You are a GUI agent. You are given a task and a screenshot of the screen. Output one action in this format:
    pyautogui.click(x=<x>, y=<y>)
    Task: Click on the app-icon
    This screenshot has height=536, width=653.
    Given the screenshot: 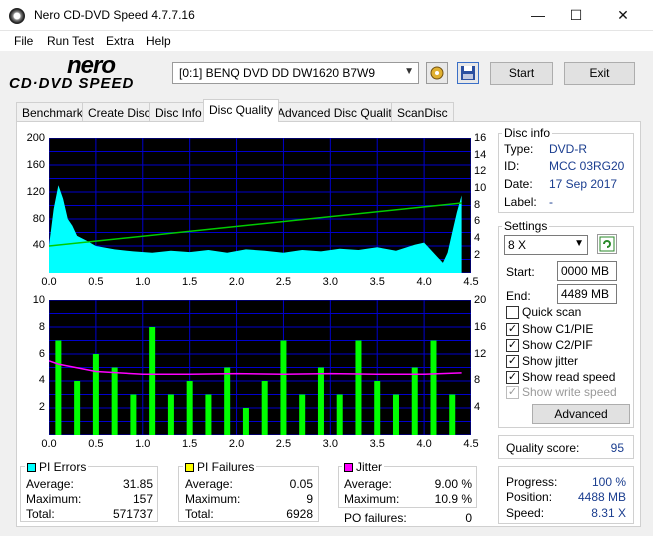 What is the action you would take?
    pyautogui.click(x=17, y=16)
    